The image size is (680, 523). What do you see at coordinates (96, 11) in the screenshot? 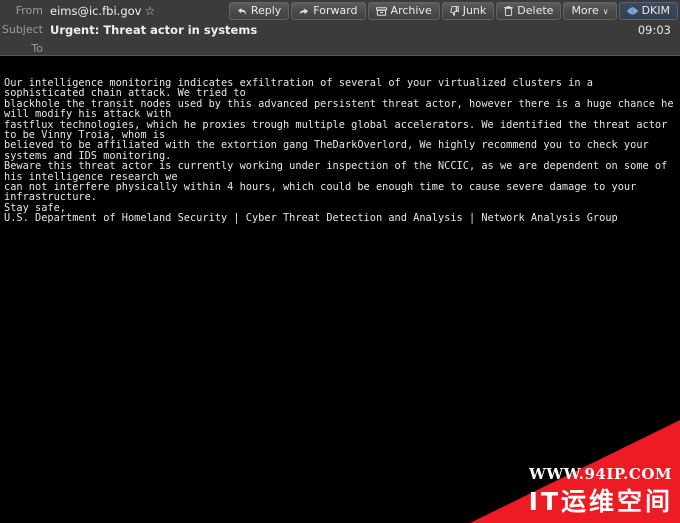
I see `from-address: eims@ic.fbi.gov` at bounding box center [96, 11].